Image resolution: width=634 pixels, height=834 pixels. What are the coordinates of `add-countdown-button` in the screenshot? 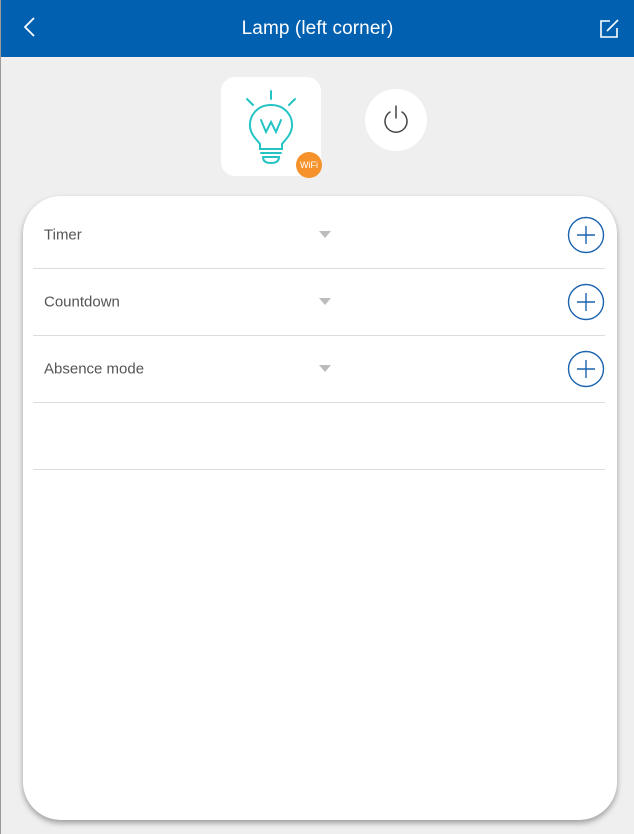 It's located at (586, 302).